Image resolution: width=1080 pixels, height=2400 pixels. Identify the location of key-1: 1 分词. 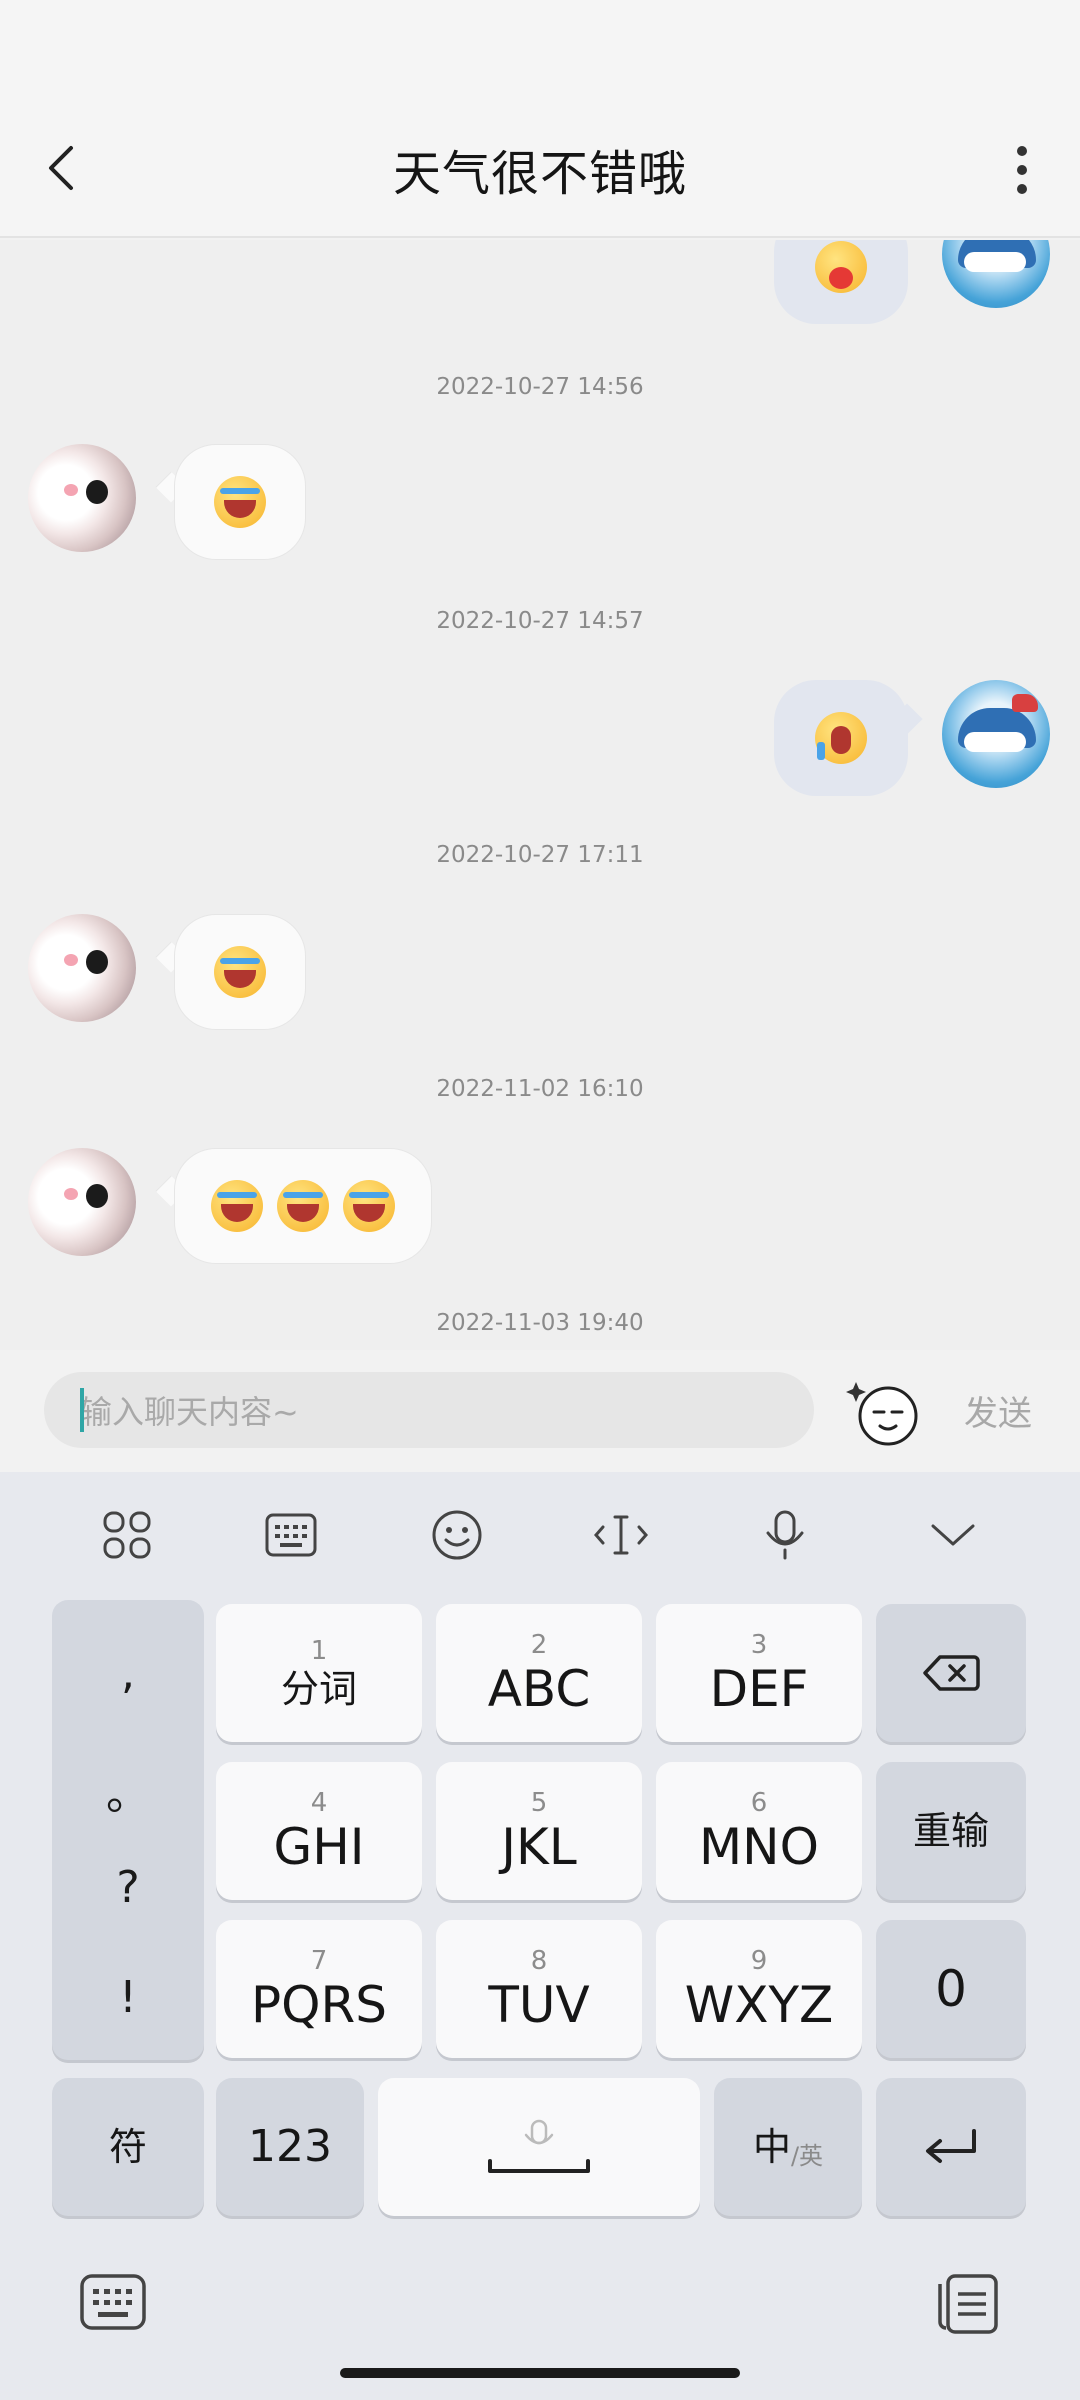
(319, 1673).